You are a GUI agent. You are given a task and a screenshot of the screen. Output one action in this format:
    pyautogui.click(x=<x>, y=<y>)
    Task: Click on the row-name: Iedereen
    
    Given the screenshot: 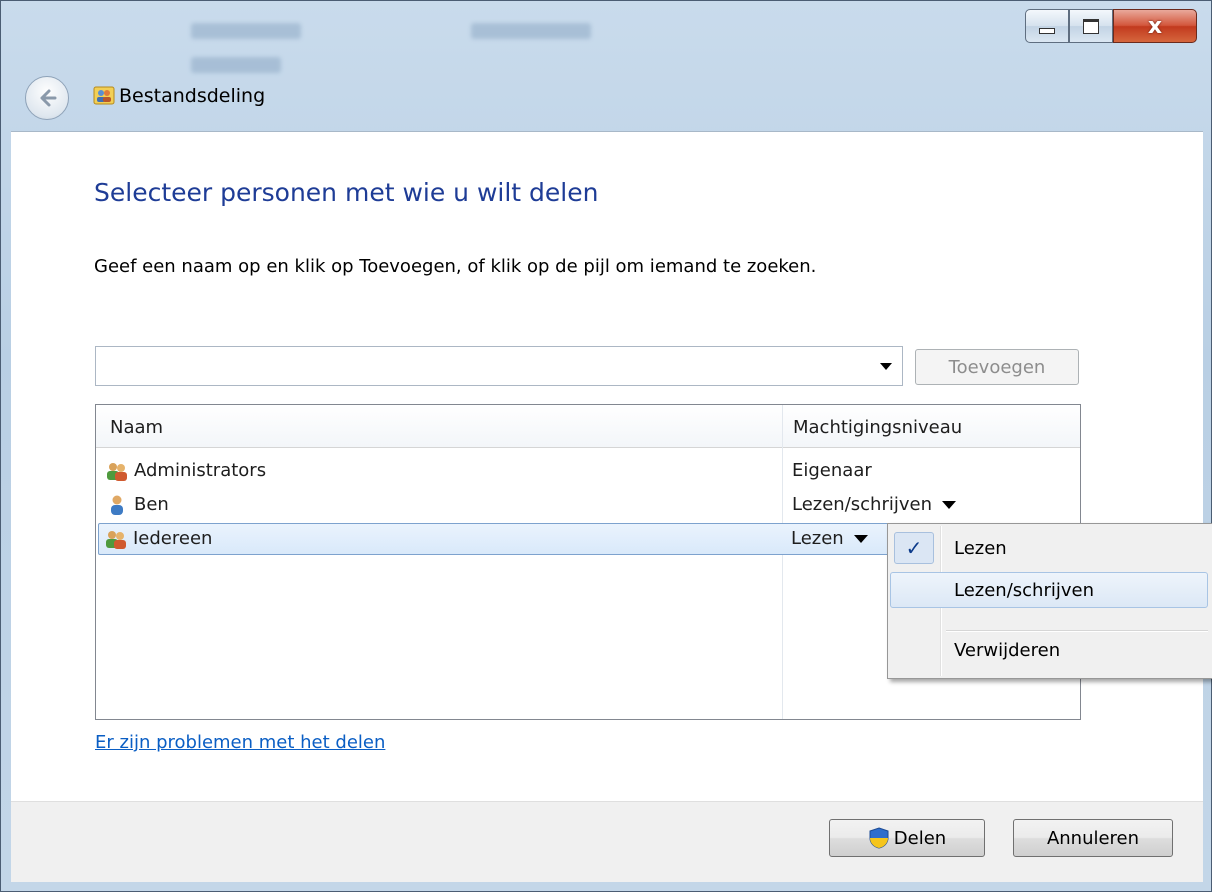 What is the action you would take?
    pyautogui.click(x=173, y=538)
    